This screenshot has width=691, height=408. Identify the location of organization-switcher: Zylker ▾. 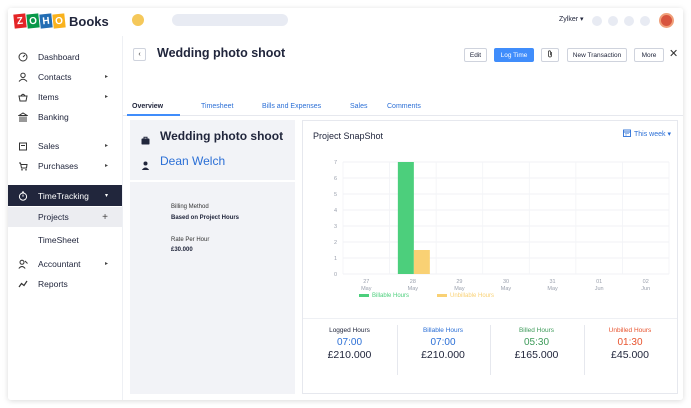
(571, 19).